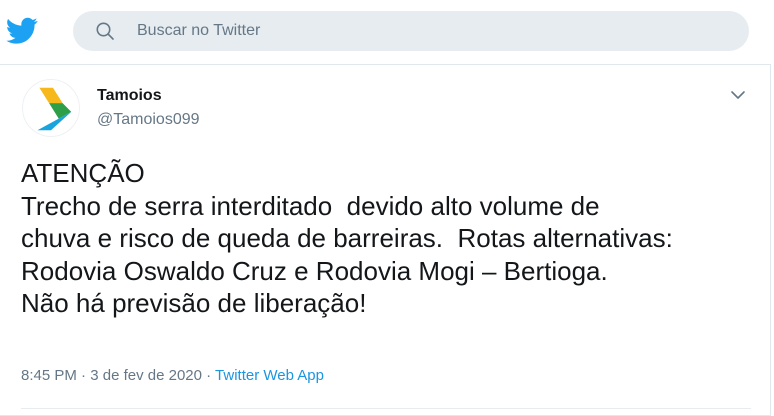 This screenshot has height=416, width=774. What do you see at coordinates (22, 31) in the screenshot?
I see `twitter-bird-icon` at bounding box center [22, 31].